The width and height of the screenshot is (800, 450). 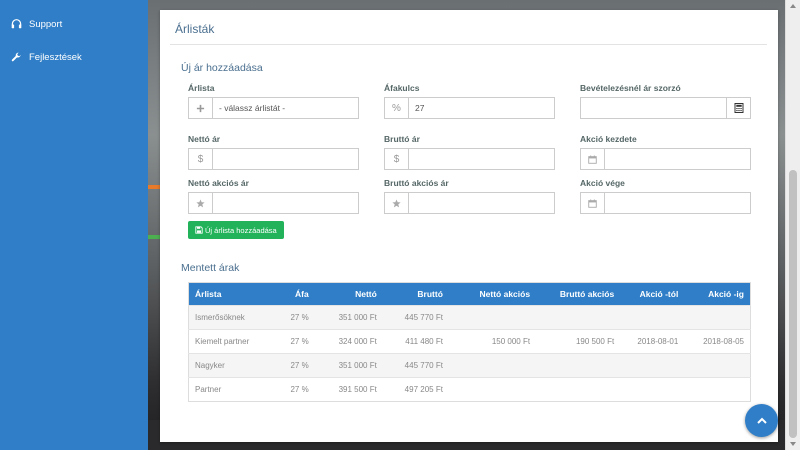 I want to click on table-cell: Kiemelt partner, so click(x=230, y=341).